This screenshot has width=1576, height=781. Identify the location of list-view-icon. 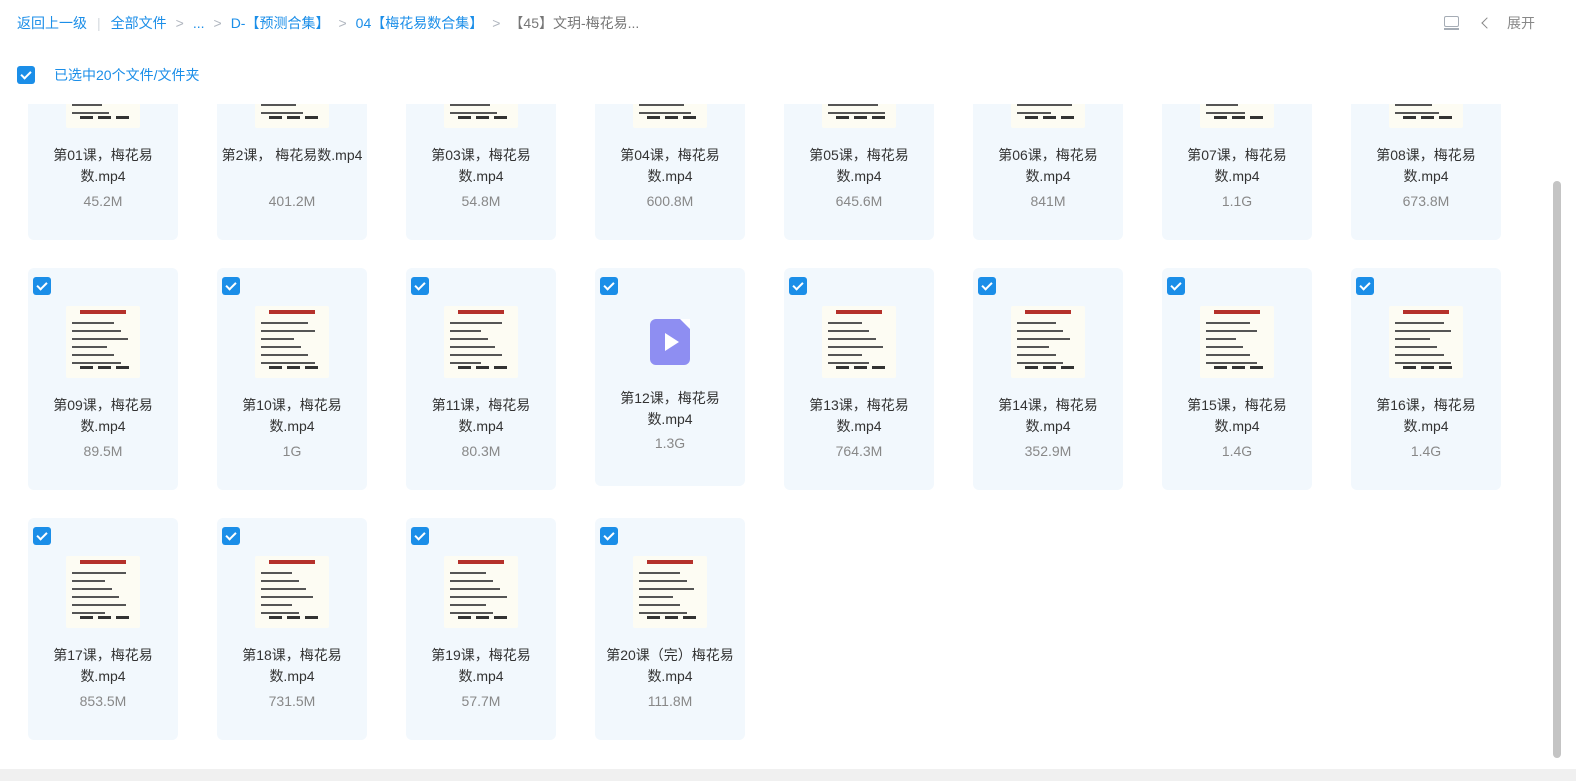
(1451, 23).